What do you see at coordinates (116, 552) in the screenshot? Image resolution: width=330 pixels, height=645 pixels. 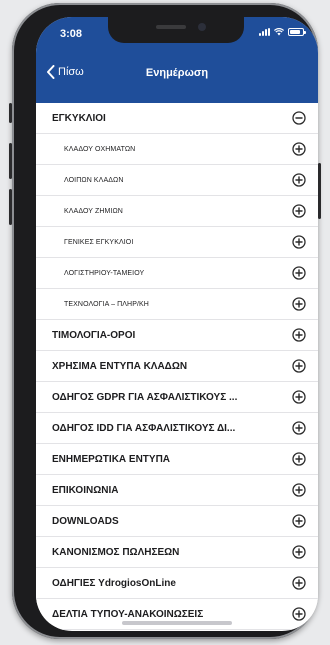 I see `menu-item-label: ΚΑΝΟΝΙΣΜΟΣ ΠΩΛΗΣΕΩΝ` at bounding box center [116, 552].